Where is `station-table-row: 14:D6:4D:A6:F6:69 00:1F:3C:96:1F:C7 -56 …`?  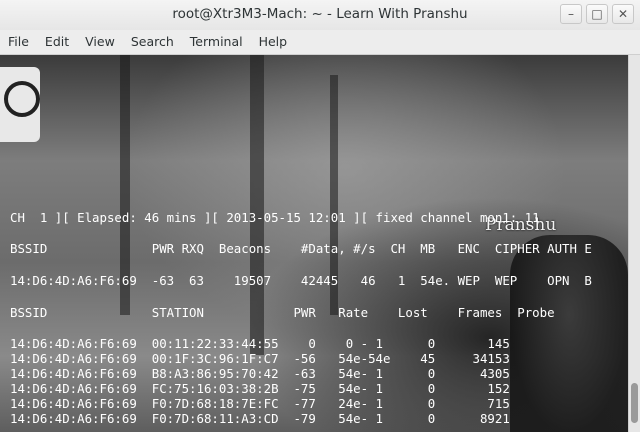
station-table-row: 14:D6:4D:A6:F6:69 00:1F:3C:96:1F:C7 -56 … is located at coordinates (260, 358).